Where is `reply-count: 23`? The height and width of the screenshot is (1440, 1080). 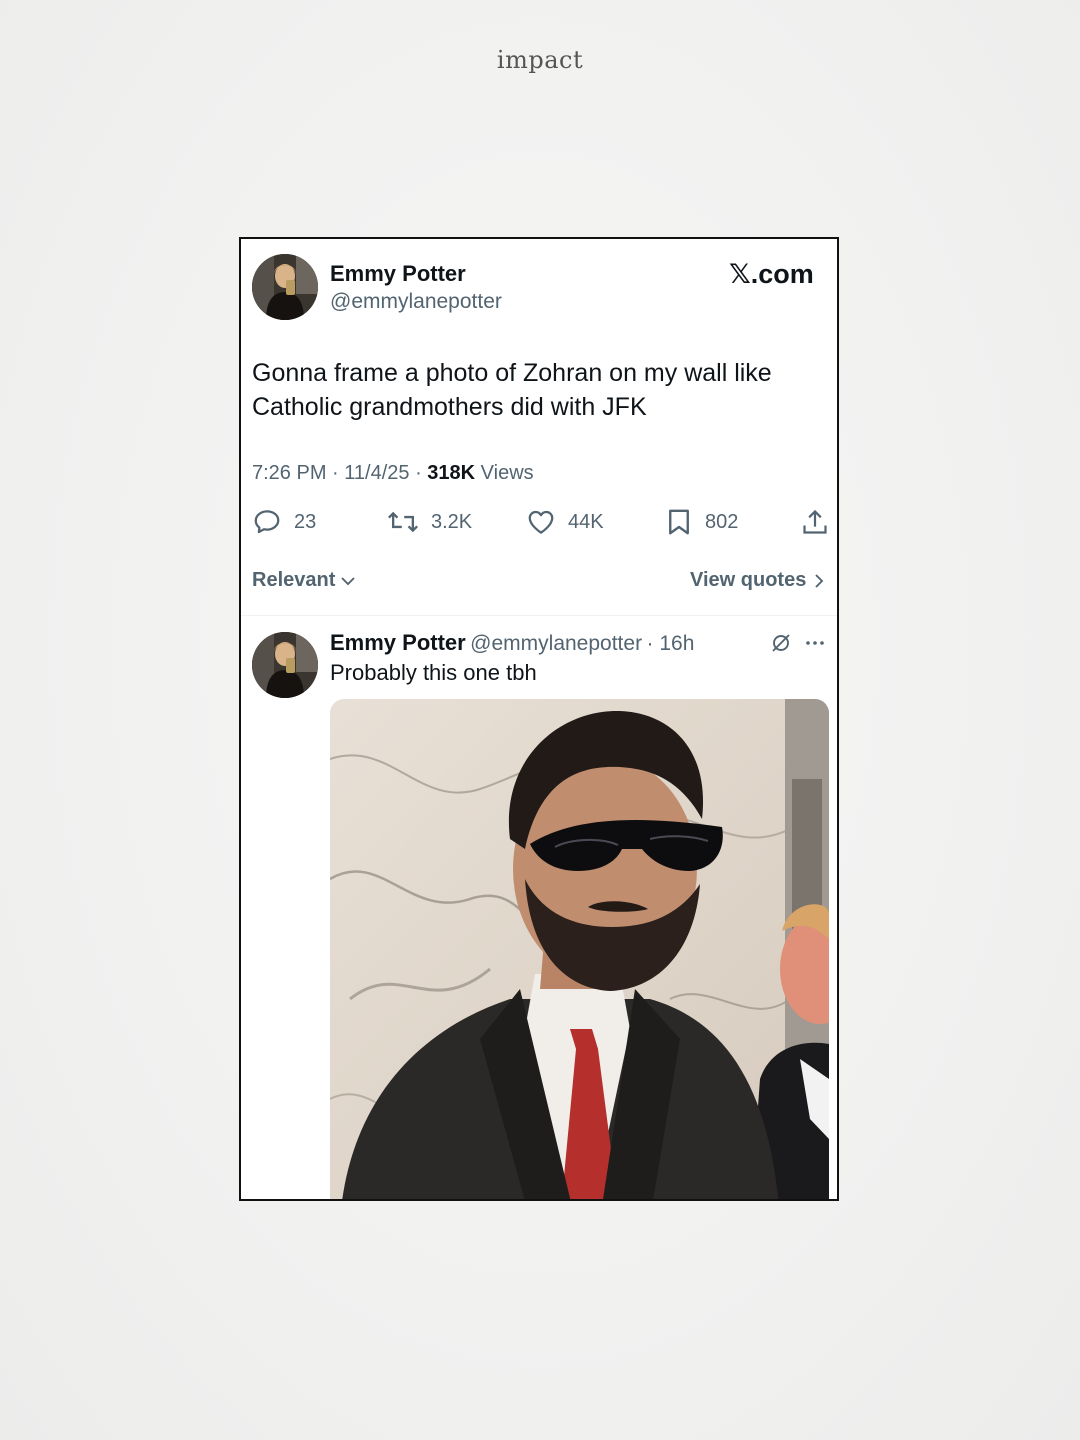
reply-count: 23 is located at coordinates (305, 521).